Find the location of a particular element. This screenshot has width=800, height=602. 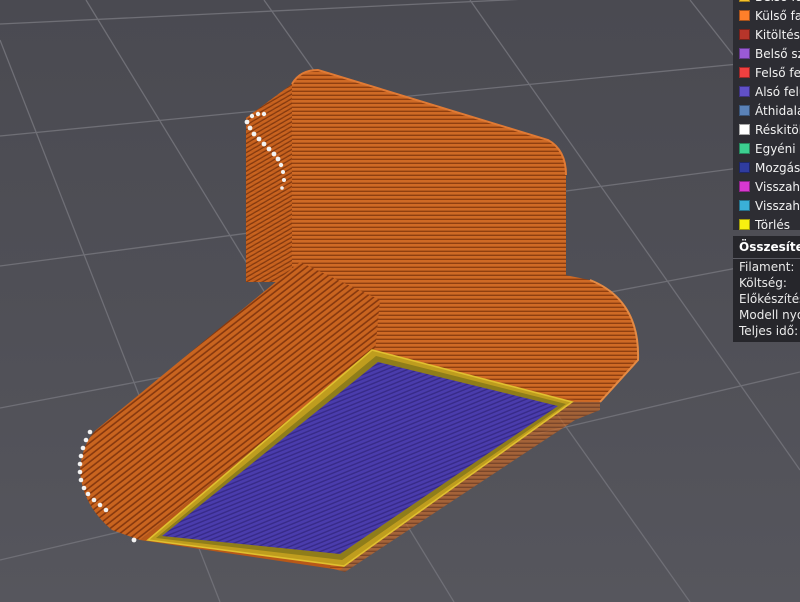

legend-label: Kitöltés is located at coordinates (777, 34).